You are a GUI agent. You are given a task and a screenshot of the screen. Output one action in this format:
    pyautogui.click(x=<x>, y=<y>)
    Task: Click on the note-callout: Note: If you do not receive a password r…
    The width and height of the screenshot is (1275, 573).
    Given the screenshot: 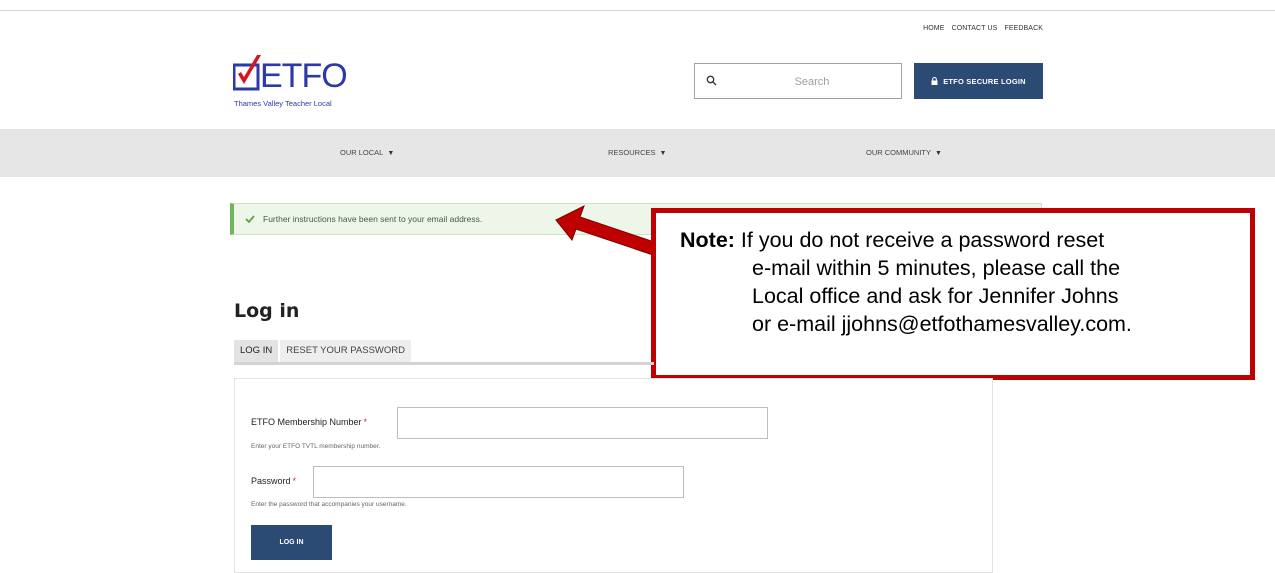 What is the action you would take?
    pyautogui.click(x=953, y=294)
    